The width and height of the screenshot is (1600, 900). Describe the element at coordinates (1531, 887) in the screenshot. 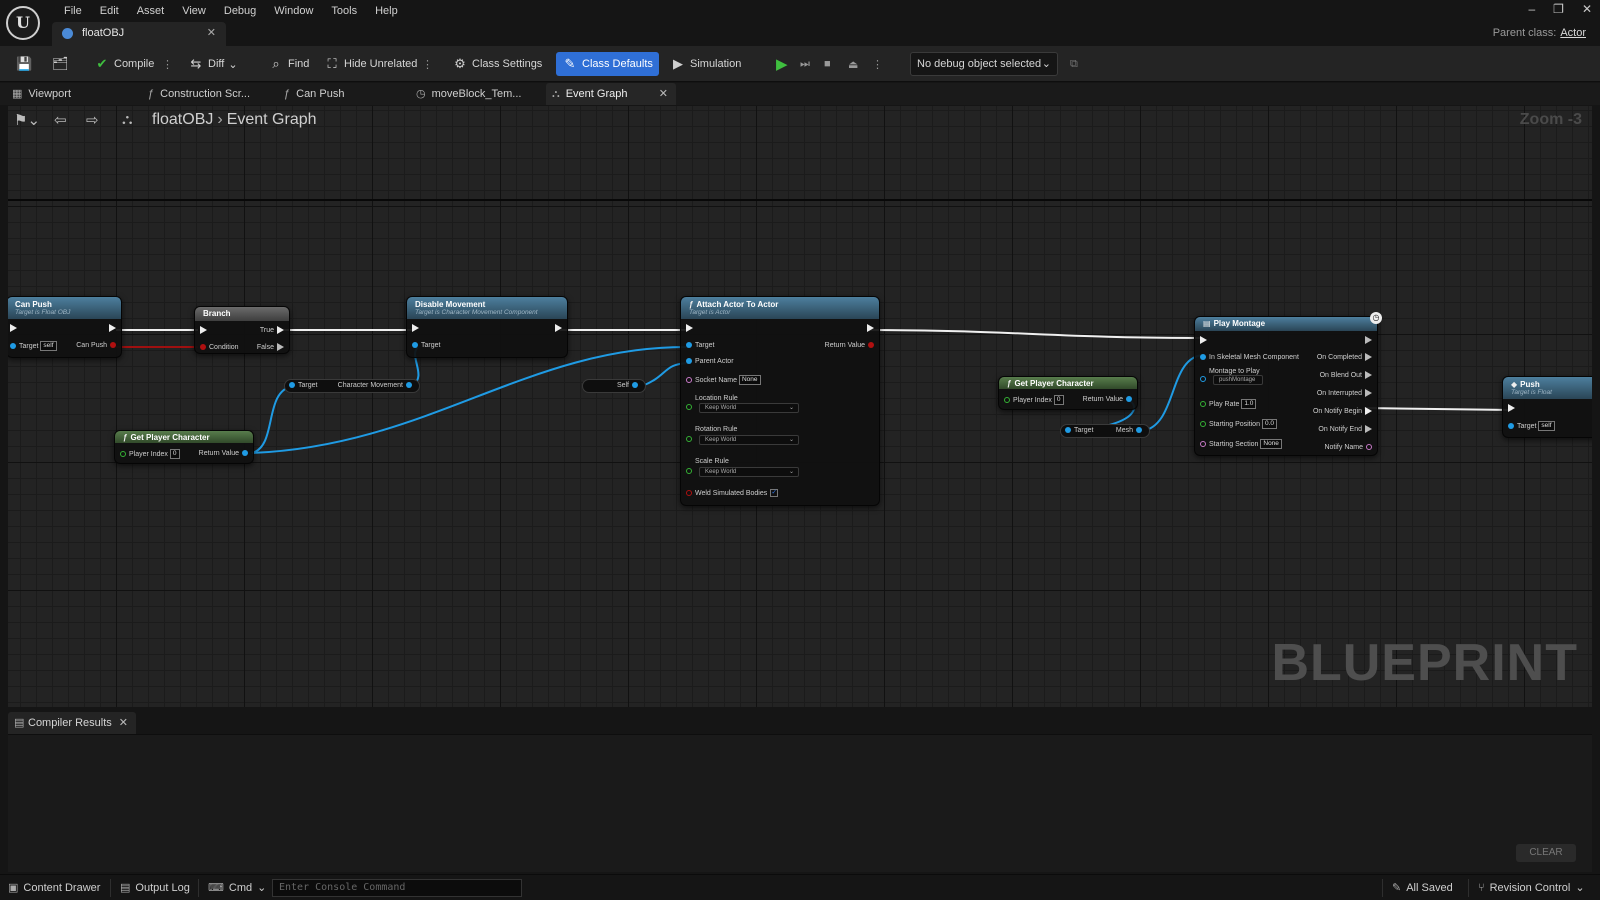

I see `revision-control-button: ⑂ Revision Control ⌄` at that location.